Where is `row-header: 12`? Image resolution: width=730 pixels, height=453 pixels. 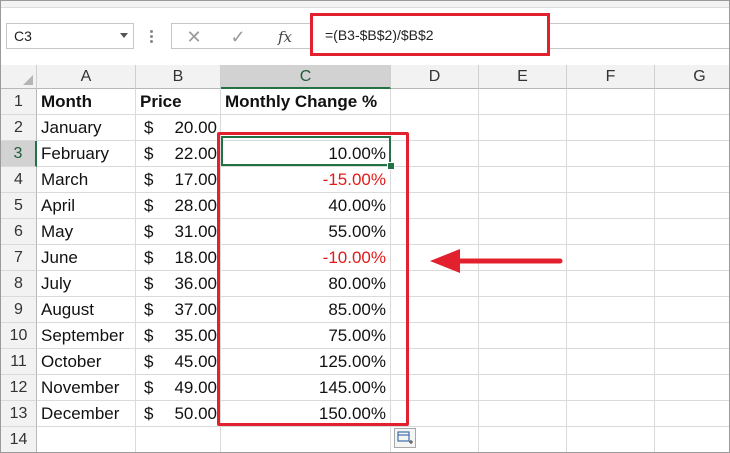 row-header: 12 is located at coordinates (19, 388).